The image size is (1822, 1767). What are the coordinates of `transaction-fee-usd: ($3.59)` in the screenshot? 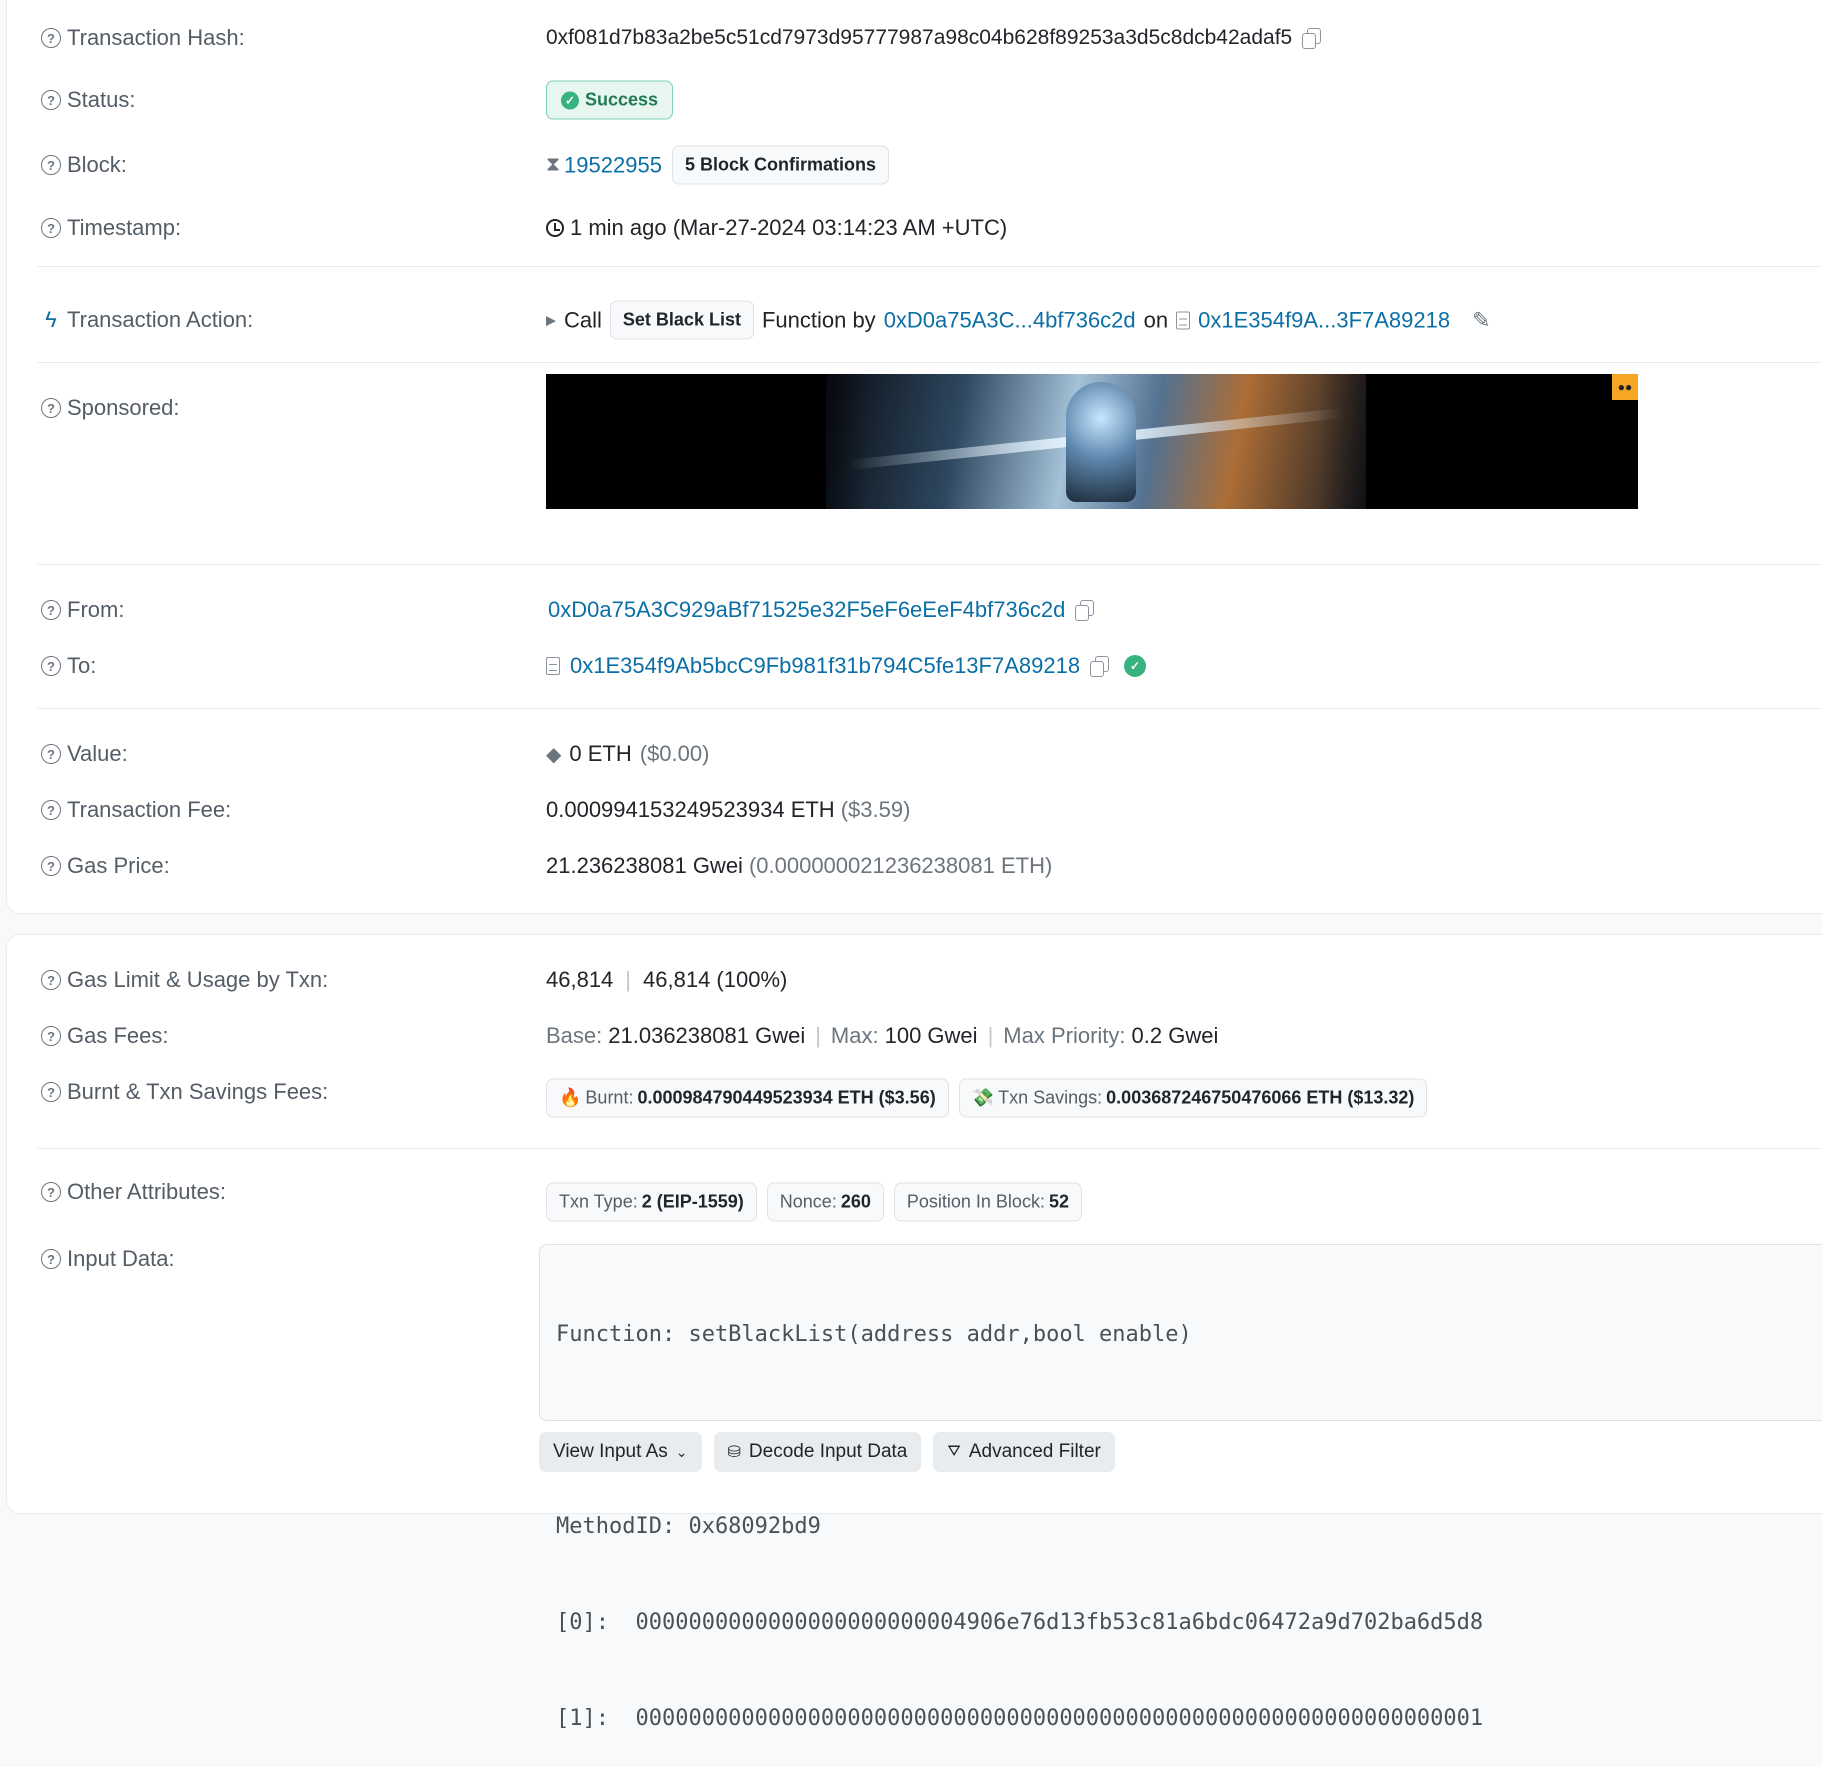 It's located at (875, 809).